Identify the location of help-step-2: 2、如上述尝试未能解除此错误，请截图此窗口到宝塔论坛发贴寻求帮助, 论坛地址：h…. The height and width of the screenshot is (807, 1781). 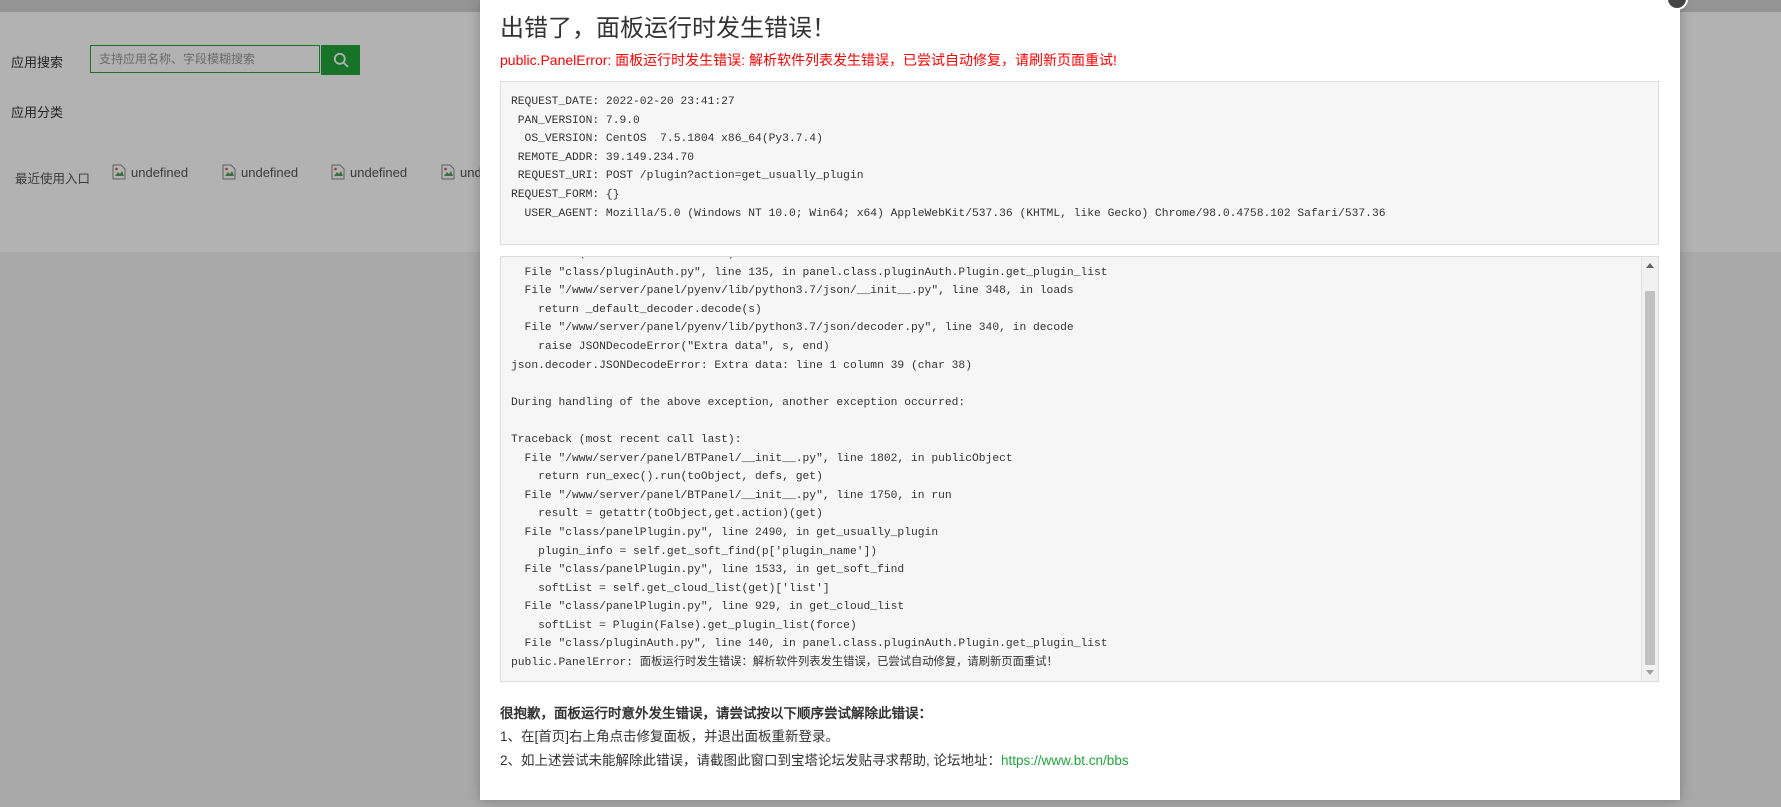
(814, 759).